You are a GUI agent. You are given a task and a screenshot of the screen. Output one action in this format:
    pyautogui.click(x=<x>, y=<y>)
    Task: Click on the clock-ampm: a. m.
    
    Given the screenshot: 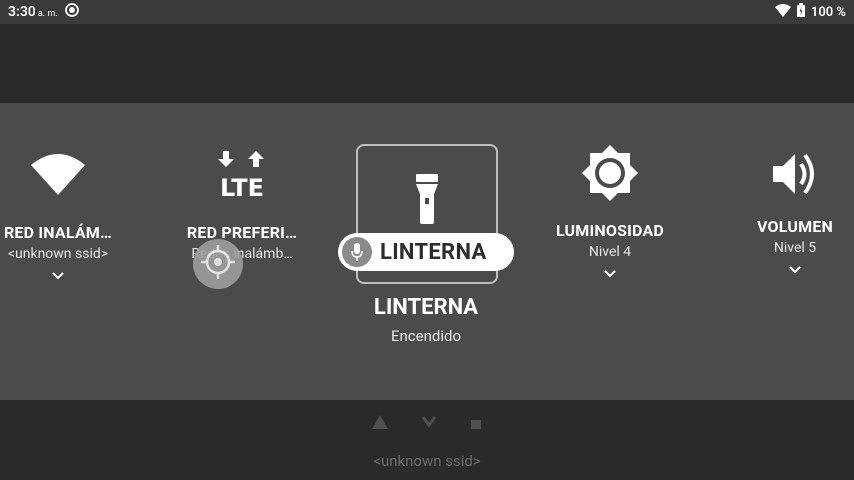 What is the action you would take?
    pyautogui.click(x=47, y=14)
    